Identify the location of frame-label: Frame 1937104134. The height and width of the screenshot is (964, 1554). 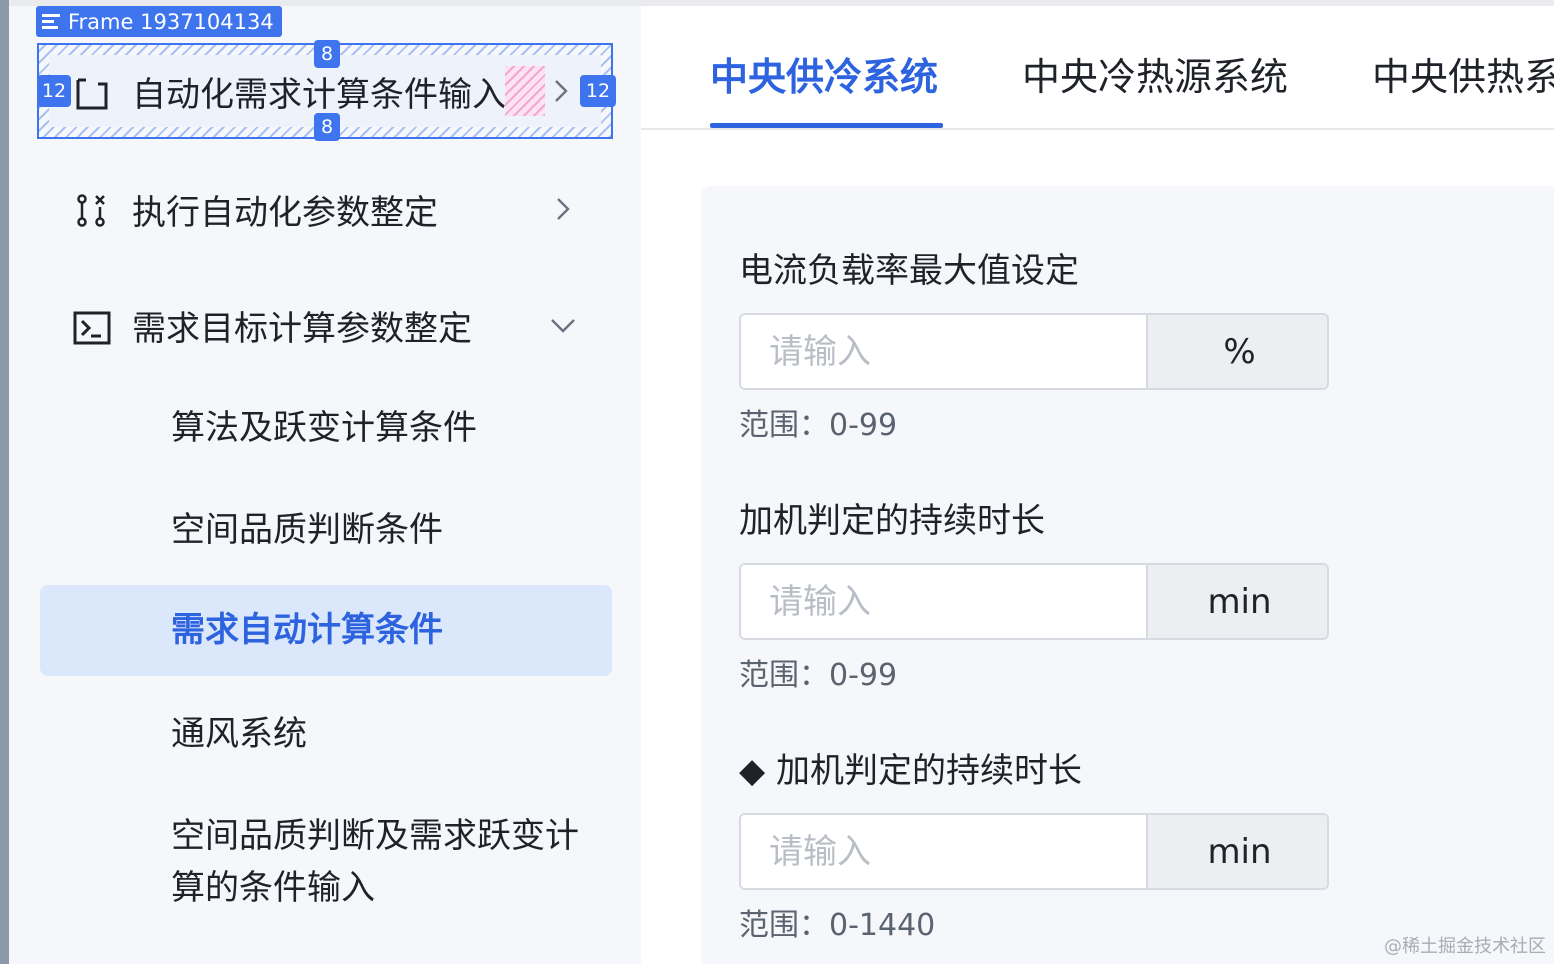
(159, 21).